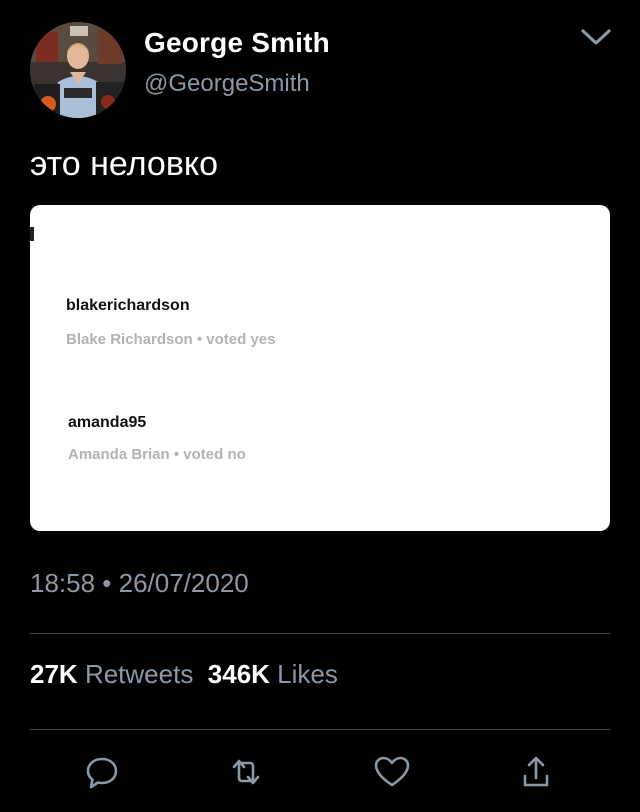 This screenshot has width=640, height=812. What do you see at coordinates (124, 164) in the screenshot?
I see `tweet-text: это неловко` at bounding box center [124, 164].